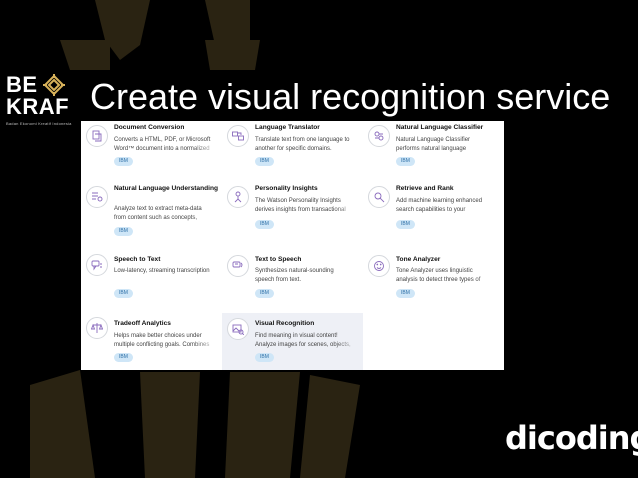  Describe the element at coordinates (285, 323) in the screenshot. I see `service-name: Visual Recognition` at that location.